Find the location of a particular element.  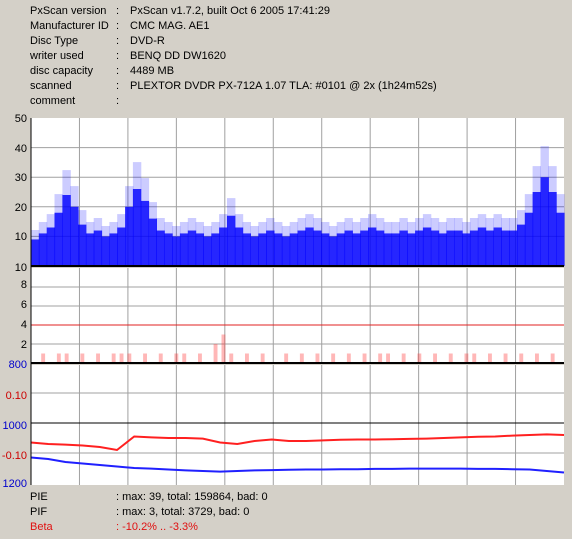

jitter-tick-label: 0.10 is located at coordinates (16, 396).